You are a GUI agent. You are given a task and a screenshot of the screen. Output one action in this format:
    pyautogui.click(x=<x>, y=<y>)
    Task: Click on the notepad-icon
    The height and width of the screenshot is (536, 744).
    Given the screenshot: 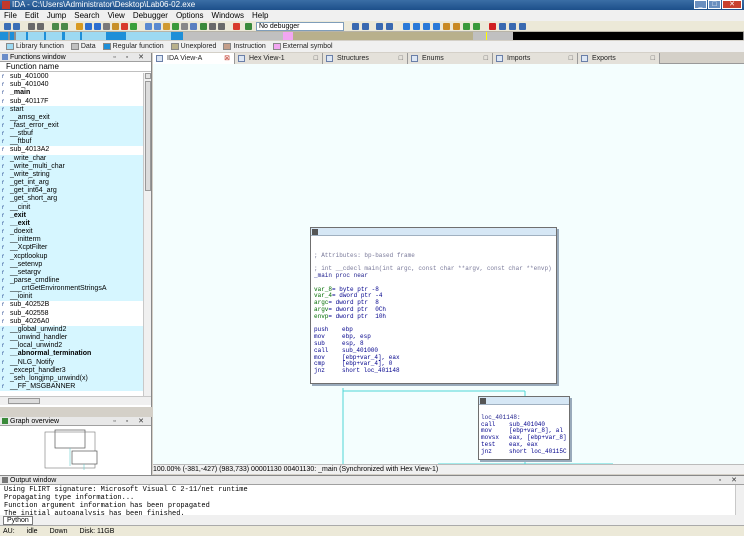 What is the action you would take?
    pyautogui.click(x=512, y=26)
    